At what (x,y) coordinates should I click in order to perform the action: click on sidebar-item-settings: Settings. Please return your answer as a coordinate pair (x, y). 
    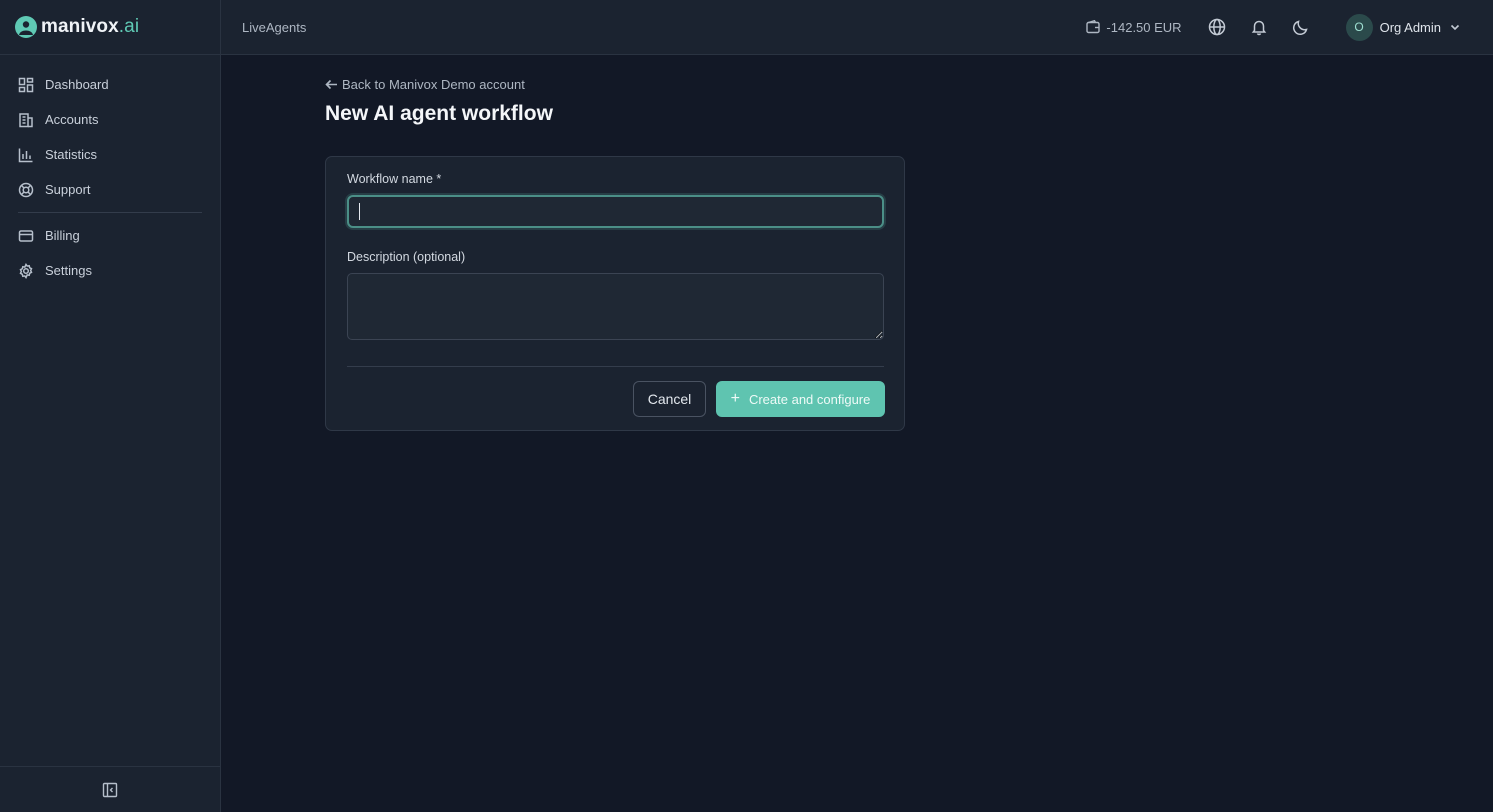
    Looking at the image, I should click on (110, 270).